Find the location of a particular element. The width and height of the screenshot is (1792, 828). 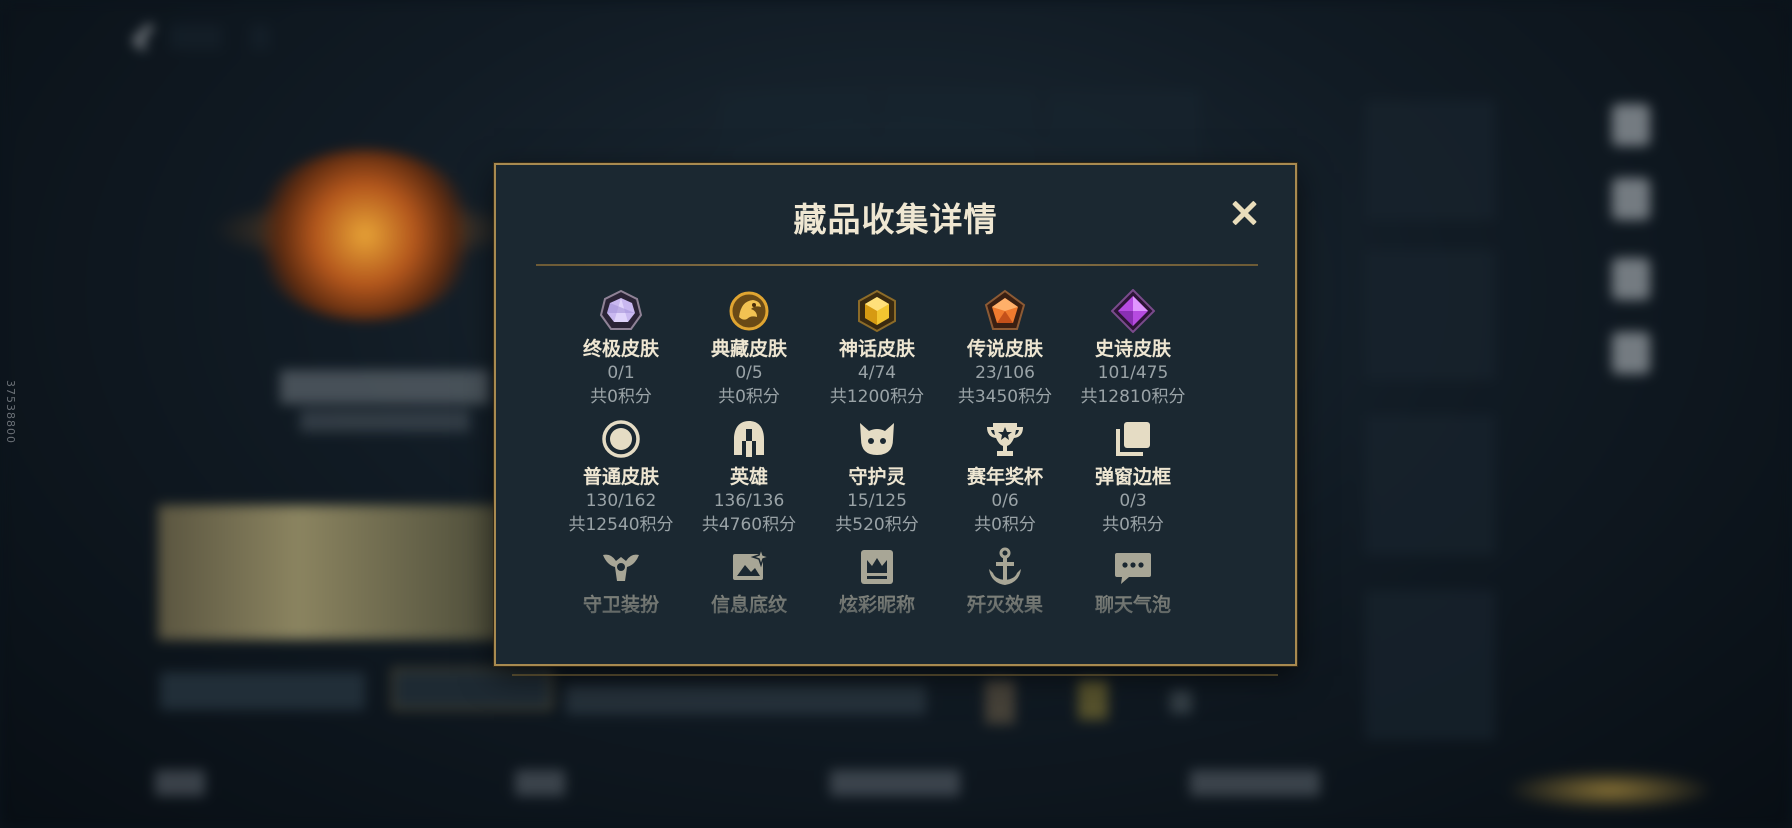

item-label: 炫彩昵称 is located at coordinates (876, 605).